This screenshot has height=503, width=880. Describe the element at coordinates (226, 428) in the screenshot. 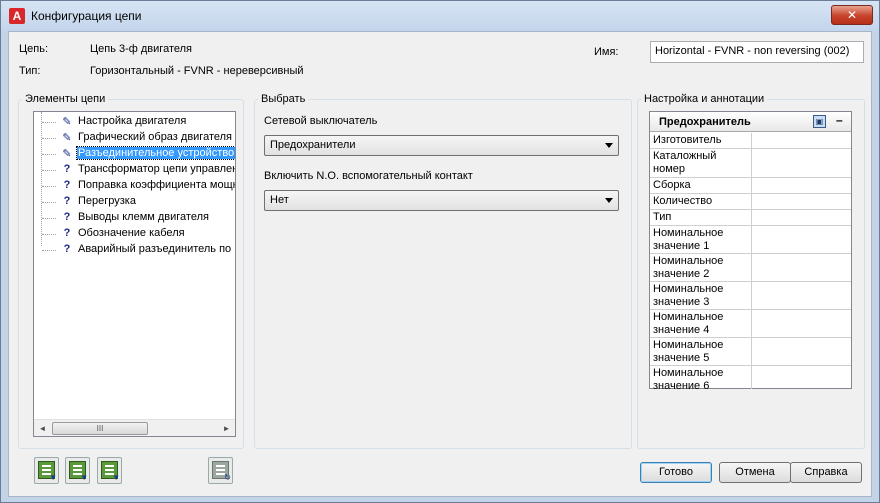

I see `scroll-right-arrow-icon: ►` at that location.